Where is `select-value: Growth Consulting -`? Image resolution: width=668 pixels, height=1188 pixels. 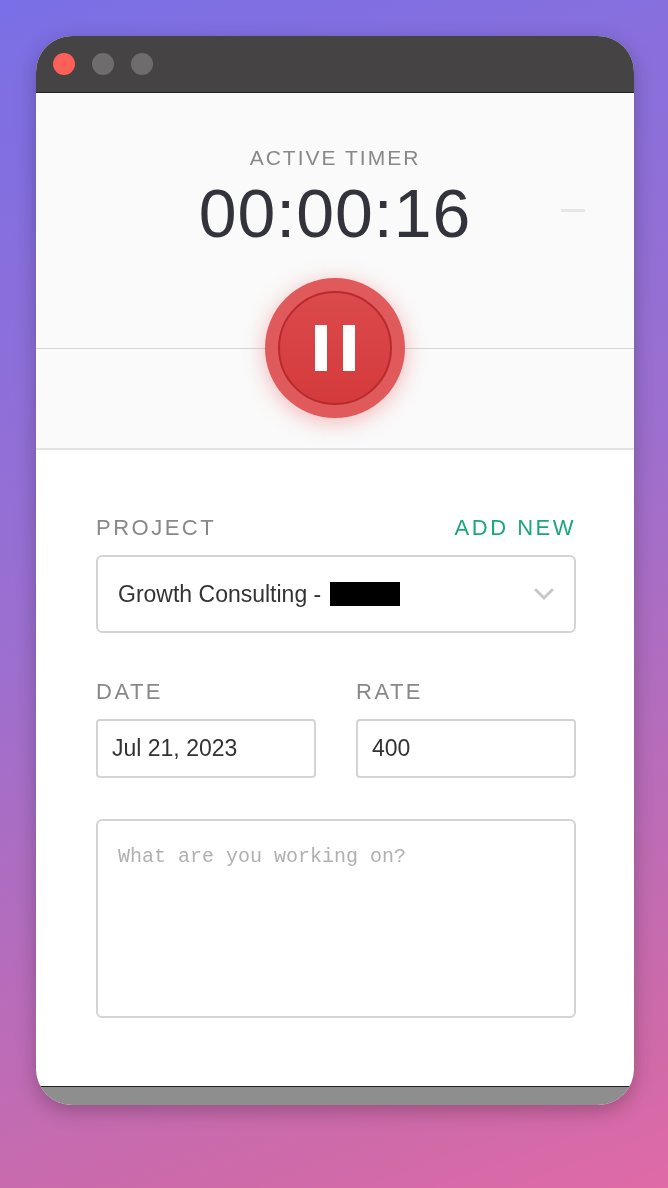
select-value: Growth Consulting - is located at coordinates (220, 594).